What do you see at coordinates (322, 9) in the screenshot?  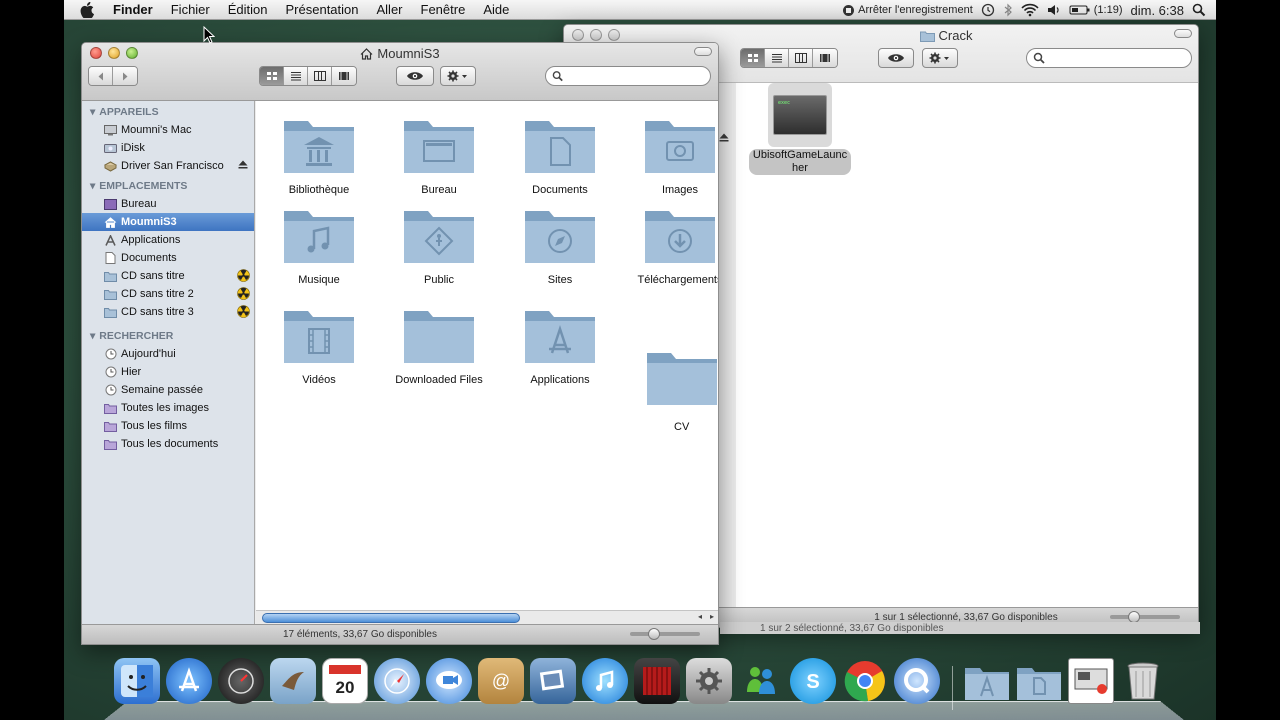 I see `menu-presentation: Présentation` at bounding box center [322, 9].